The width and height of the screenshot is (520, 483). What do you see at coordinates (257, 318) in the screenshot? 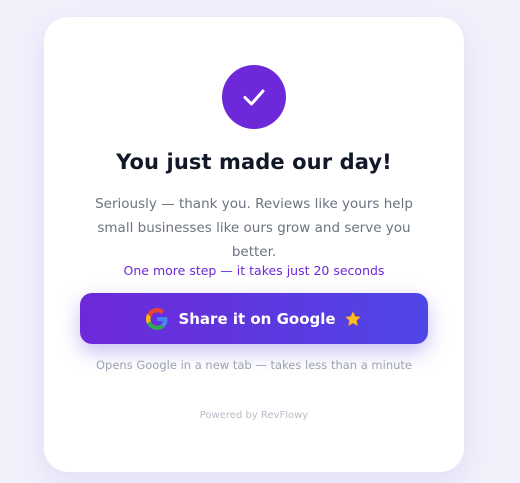
I see `share-button-label: Share it on Google` at bounding box center [257, 318].